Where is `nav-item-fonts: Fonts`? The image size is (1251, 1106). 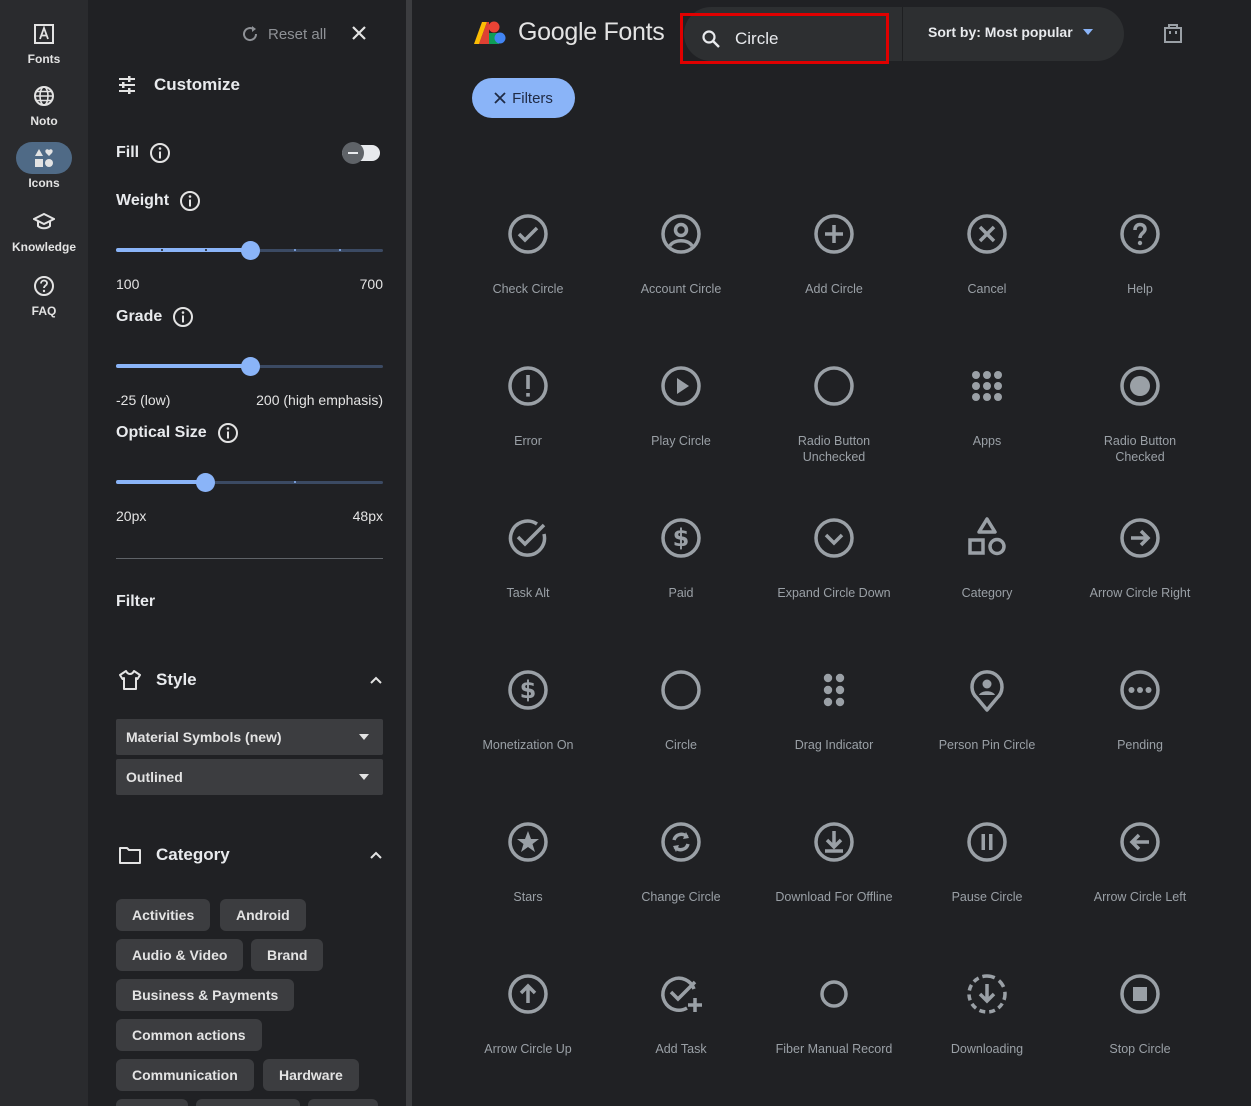 nav-item-fonts: Fonts is located at coordinates (44, 42).